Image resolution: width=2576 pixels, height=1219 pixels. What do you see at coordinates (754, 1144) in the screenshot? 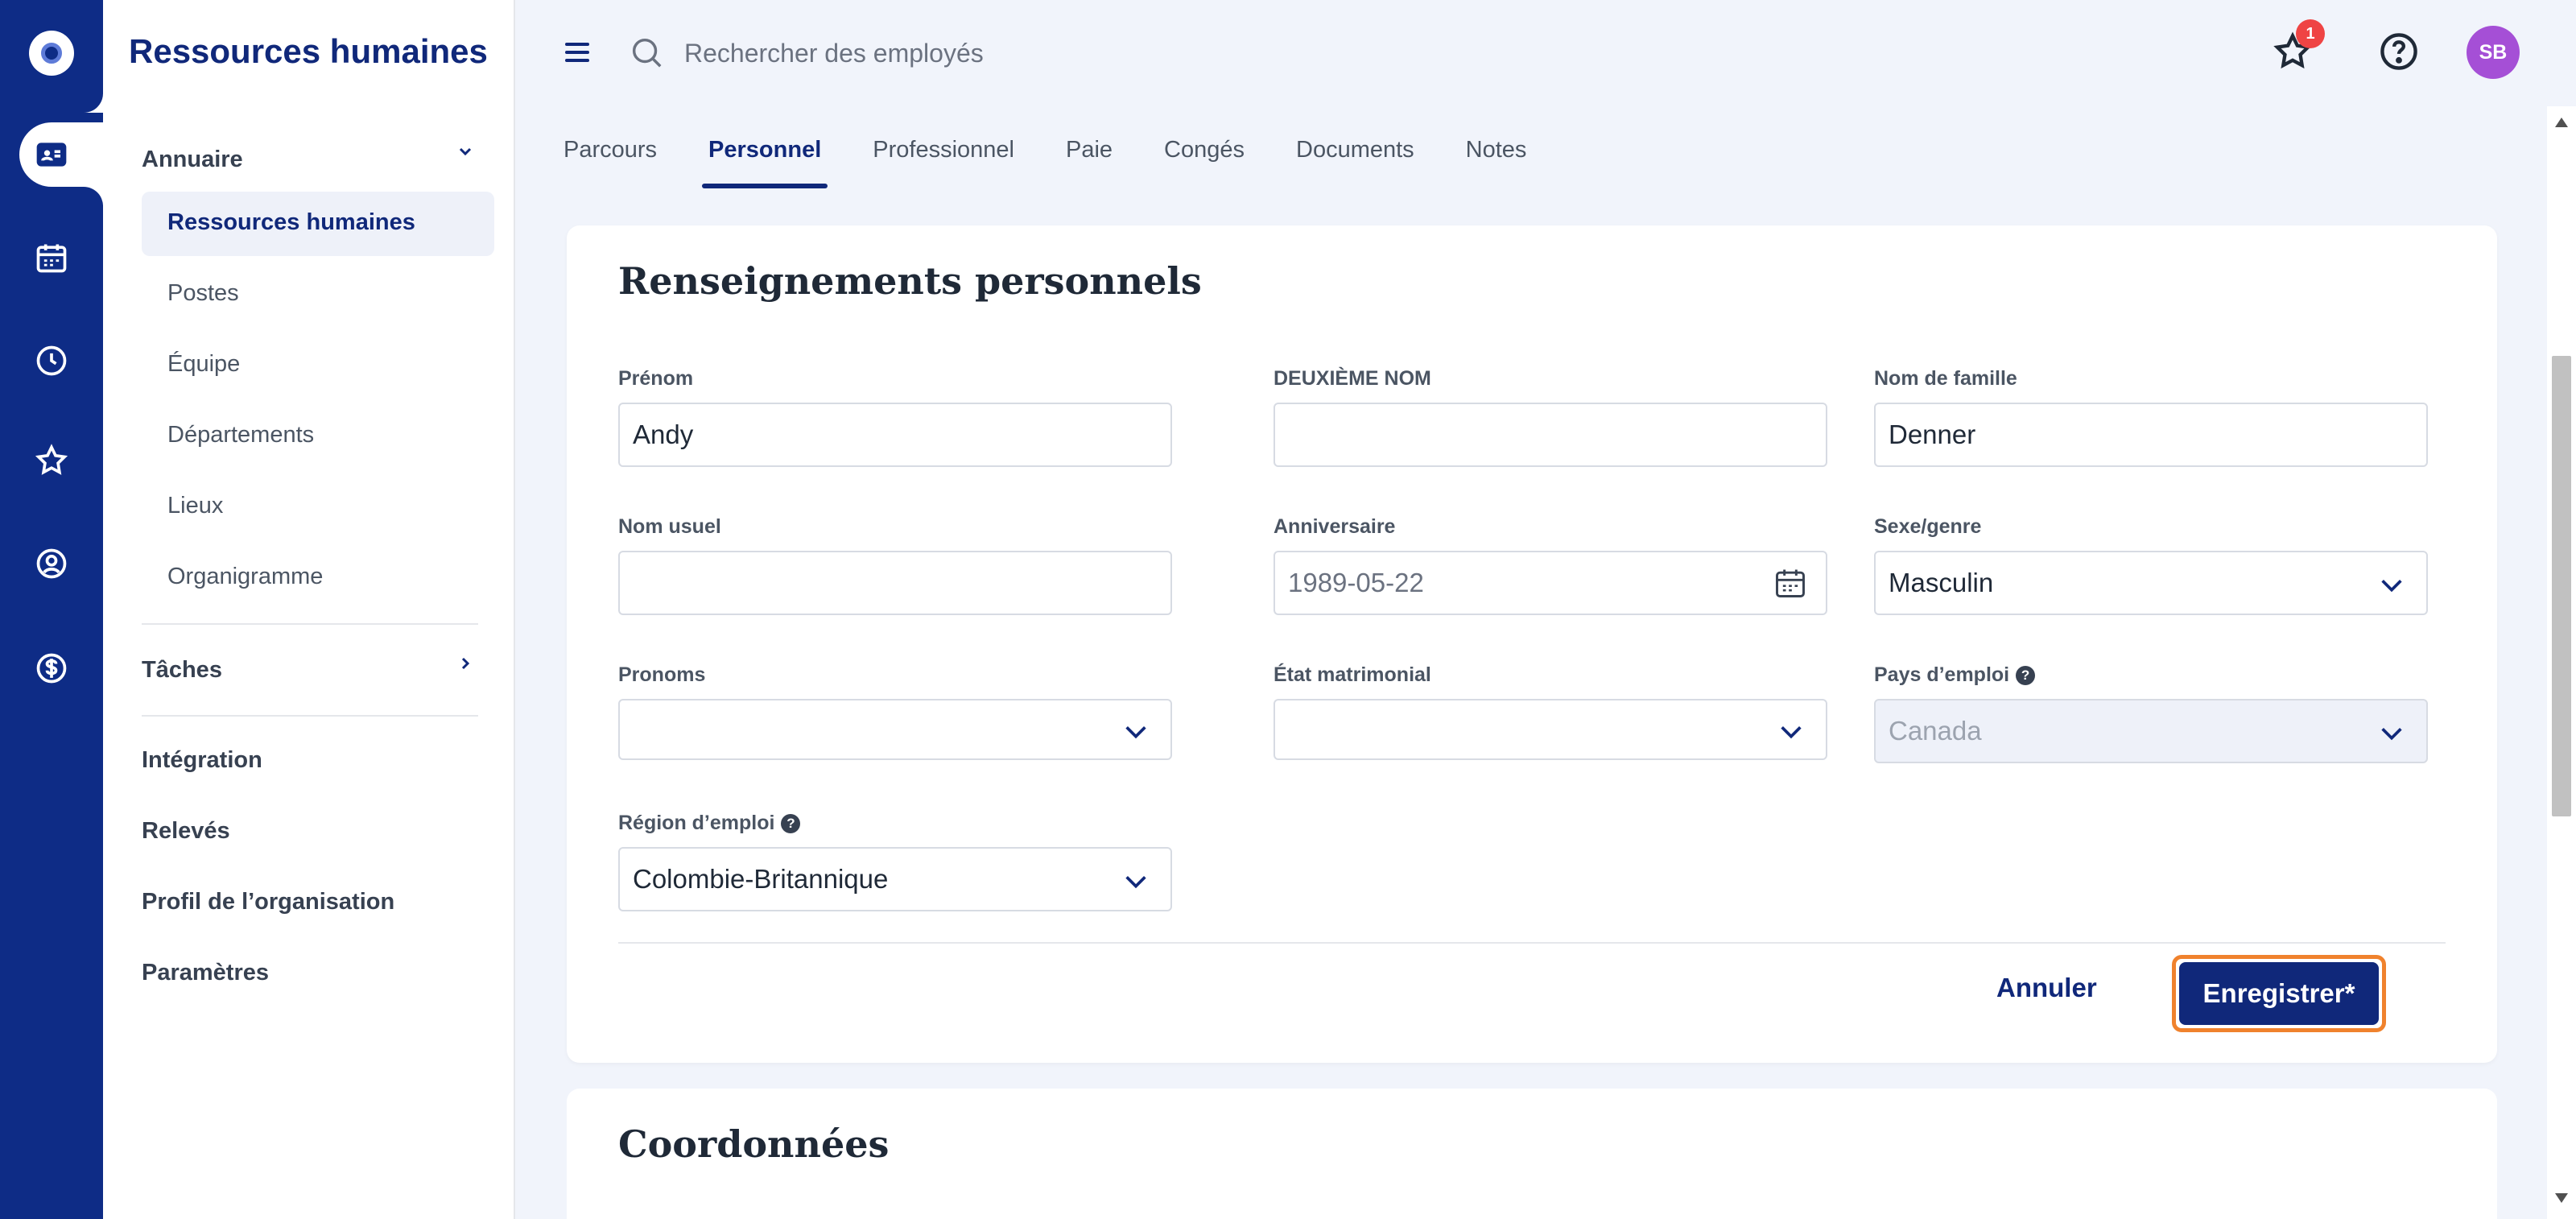
I see `card-title: Coordonnées` at bounding box center [754, 1144].